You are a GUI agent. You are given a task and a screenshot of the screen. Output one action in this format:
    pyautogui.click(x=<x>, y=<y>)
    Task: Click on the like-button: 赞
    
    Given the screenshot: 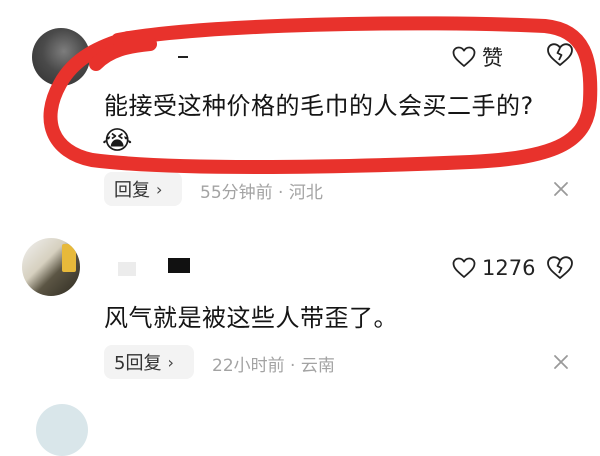 What is the action you would take?
    pyautogui.click(x=477, y=57)
    